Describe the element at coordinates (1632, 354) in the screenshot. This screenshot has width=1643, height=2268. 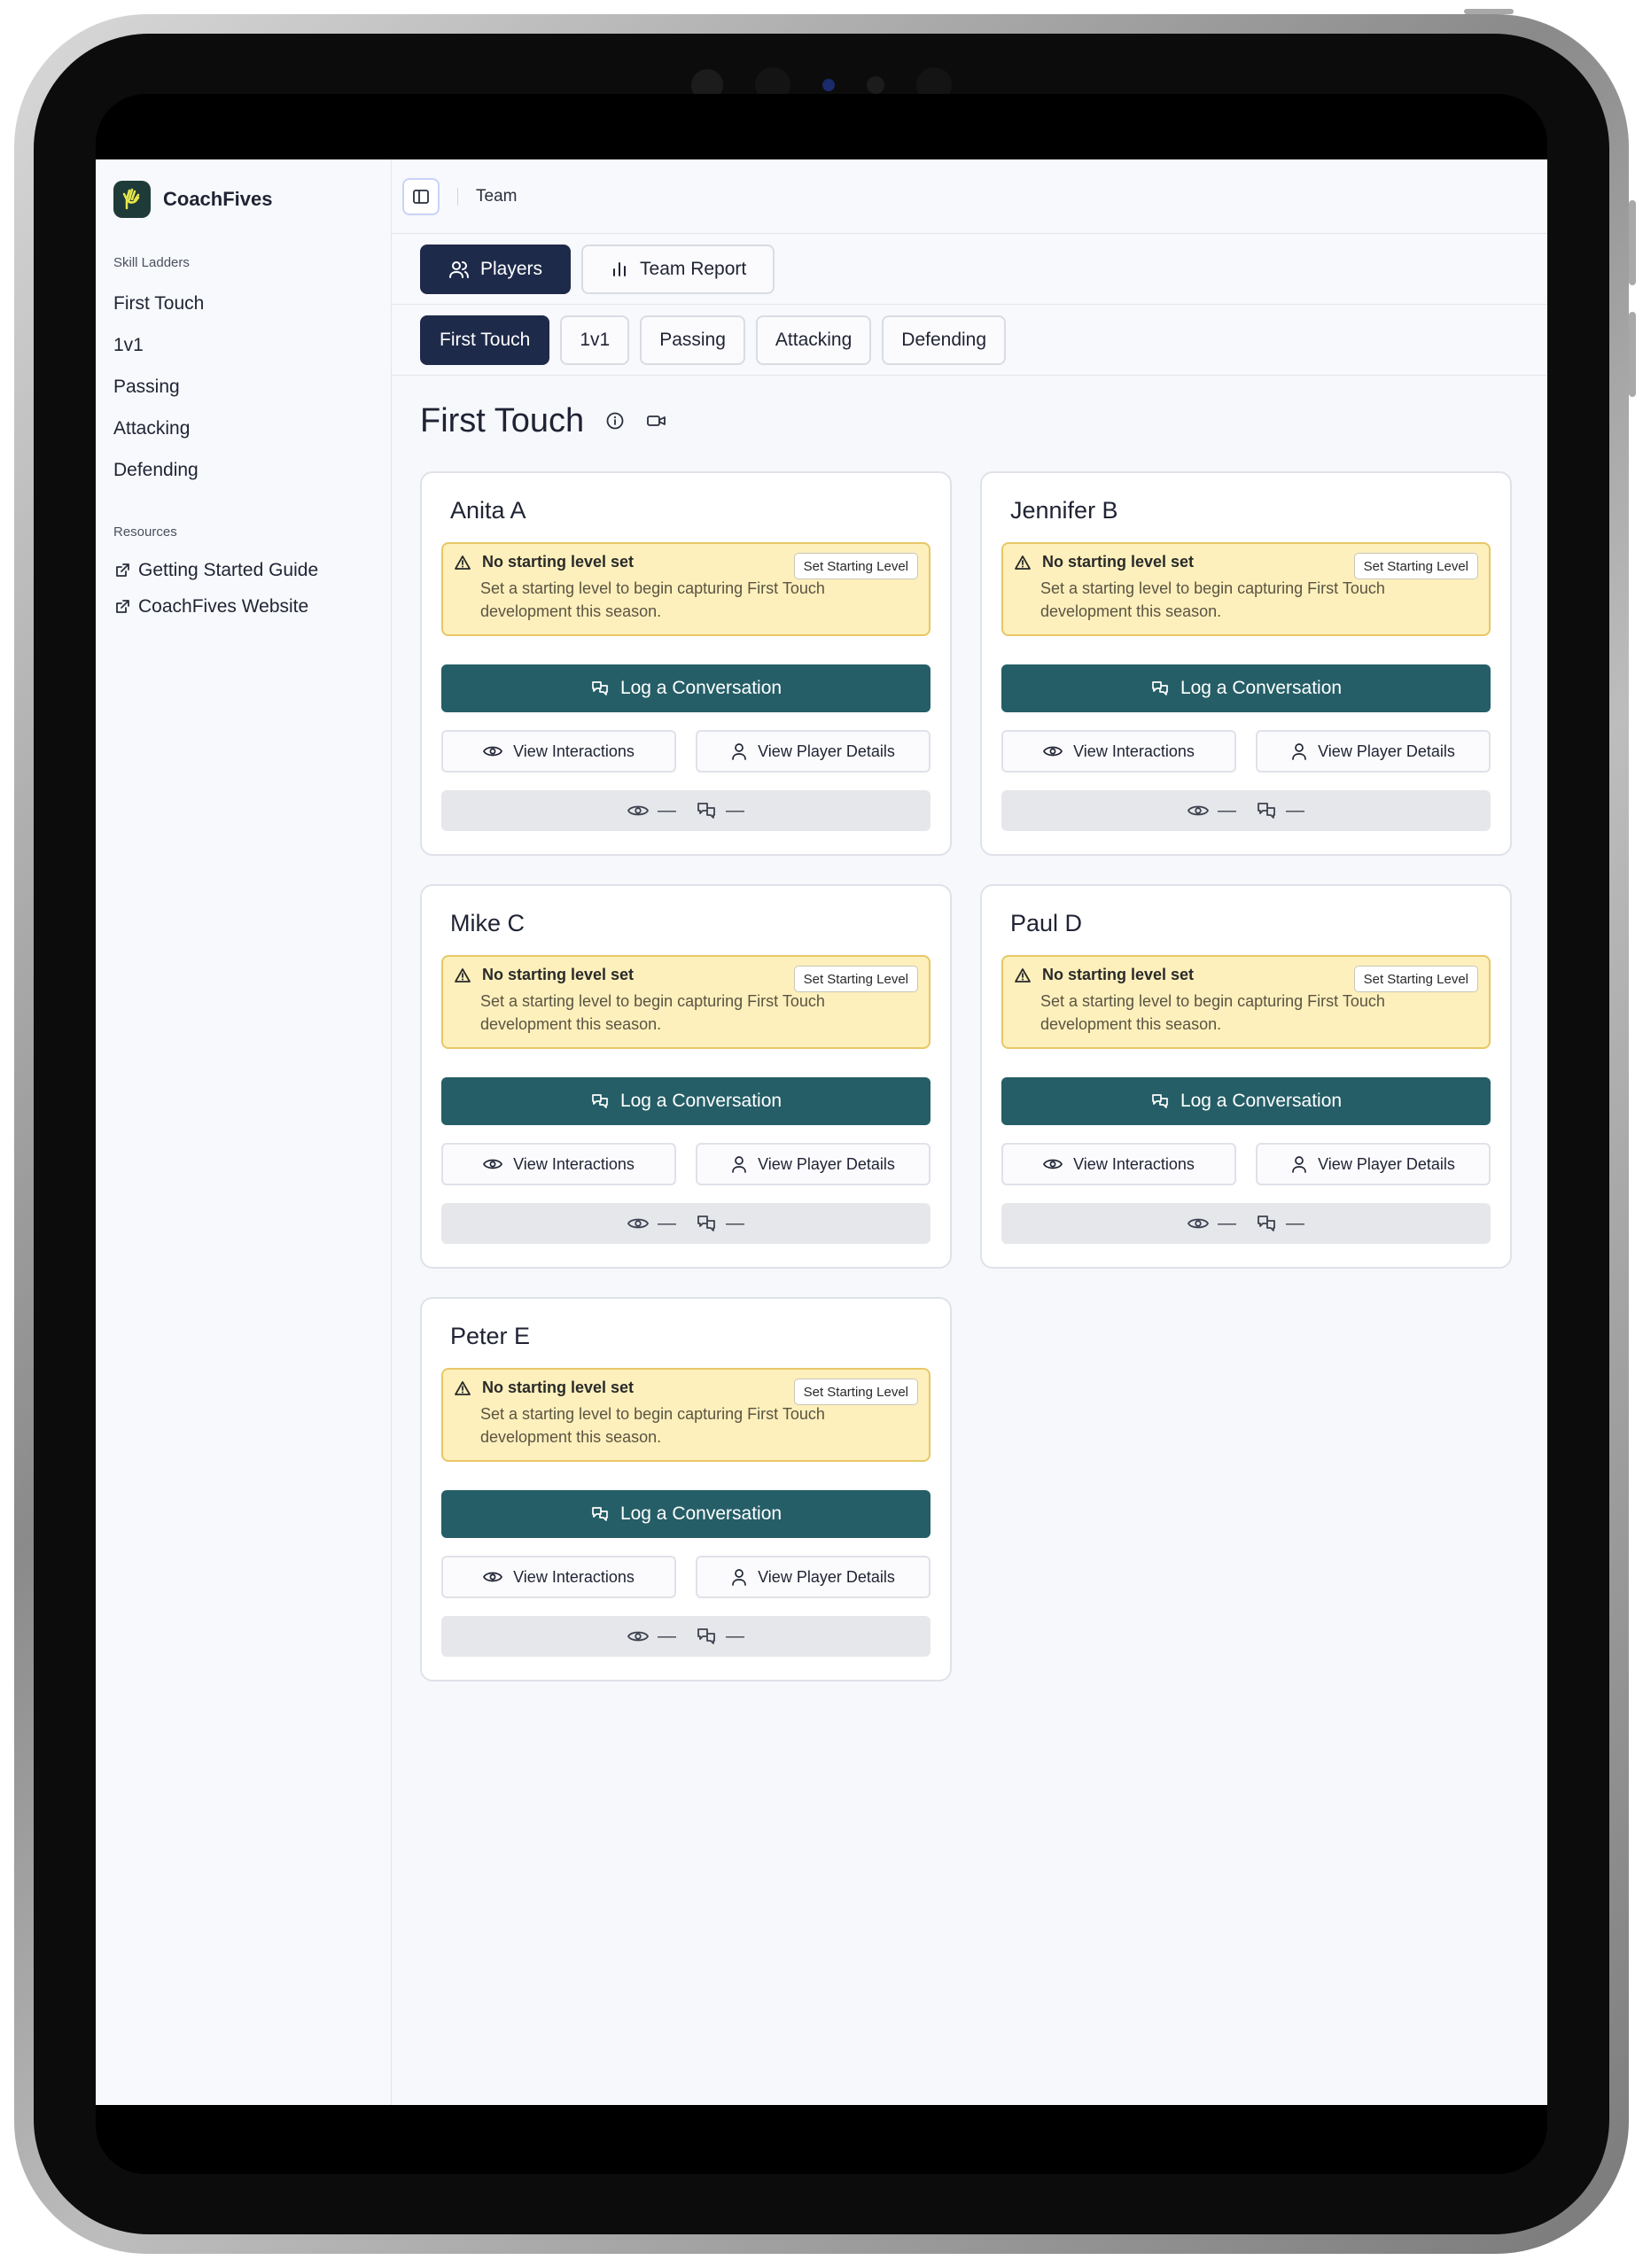
I see `volume-down-button` at that location.